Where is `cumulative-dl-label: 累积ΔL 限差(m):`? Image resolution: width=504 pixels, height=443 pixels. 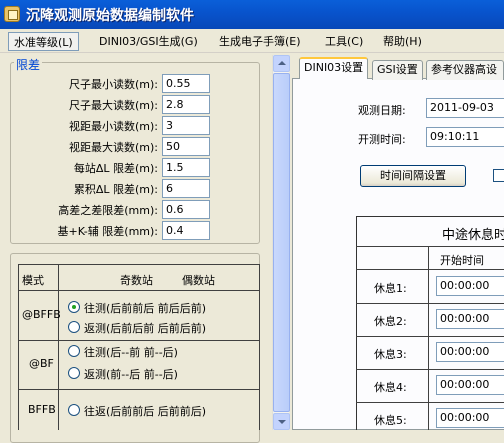 cumulative-dl-label: 累积ΔL 限差(m): is located at coordinates (115, 189).